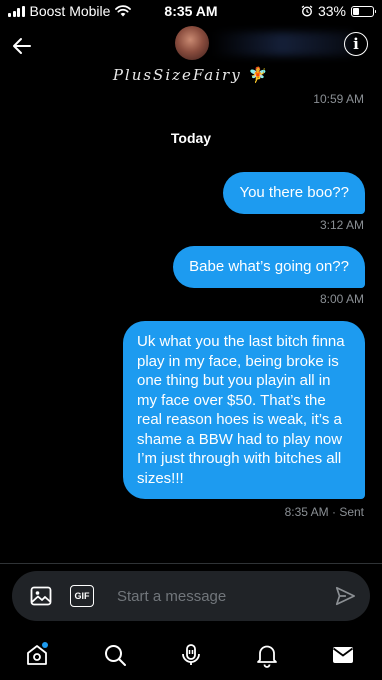 The height and width of the screenshot is (680, 382). I want to click on message-bubble: You there boo??, so click(294, 193).